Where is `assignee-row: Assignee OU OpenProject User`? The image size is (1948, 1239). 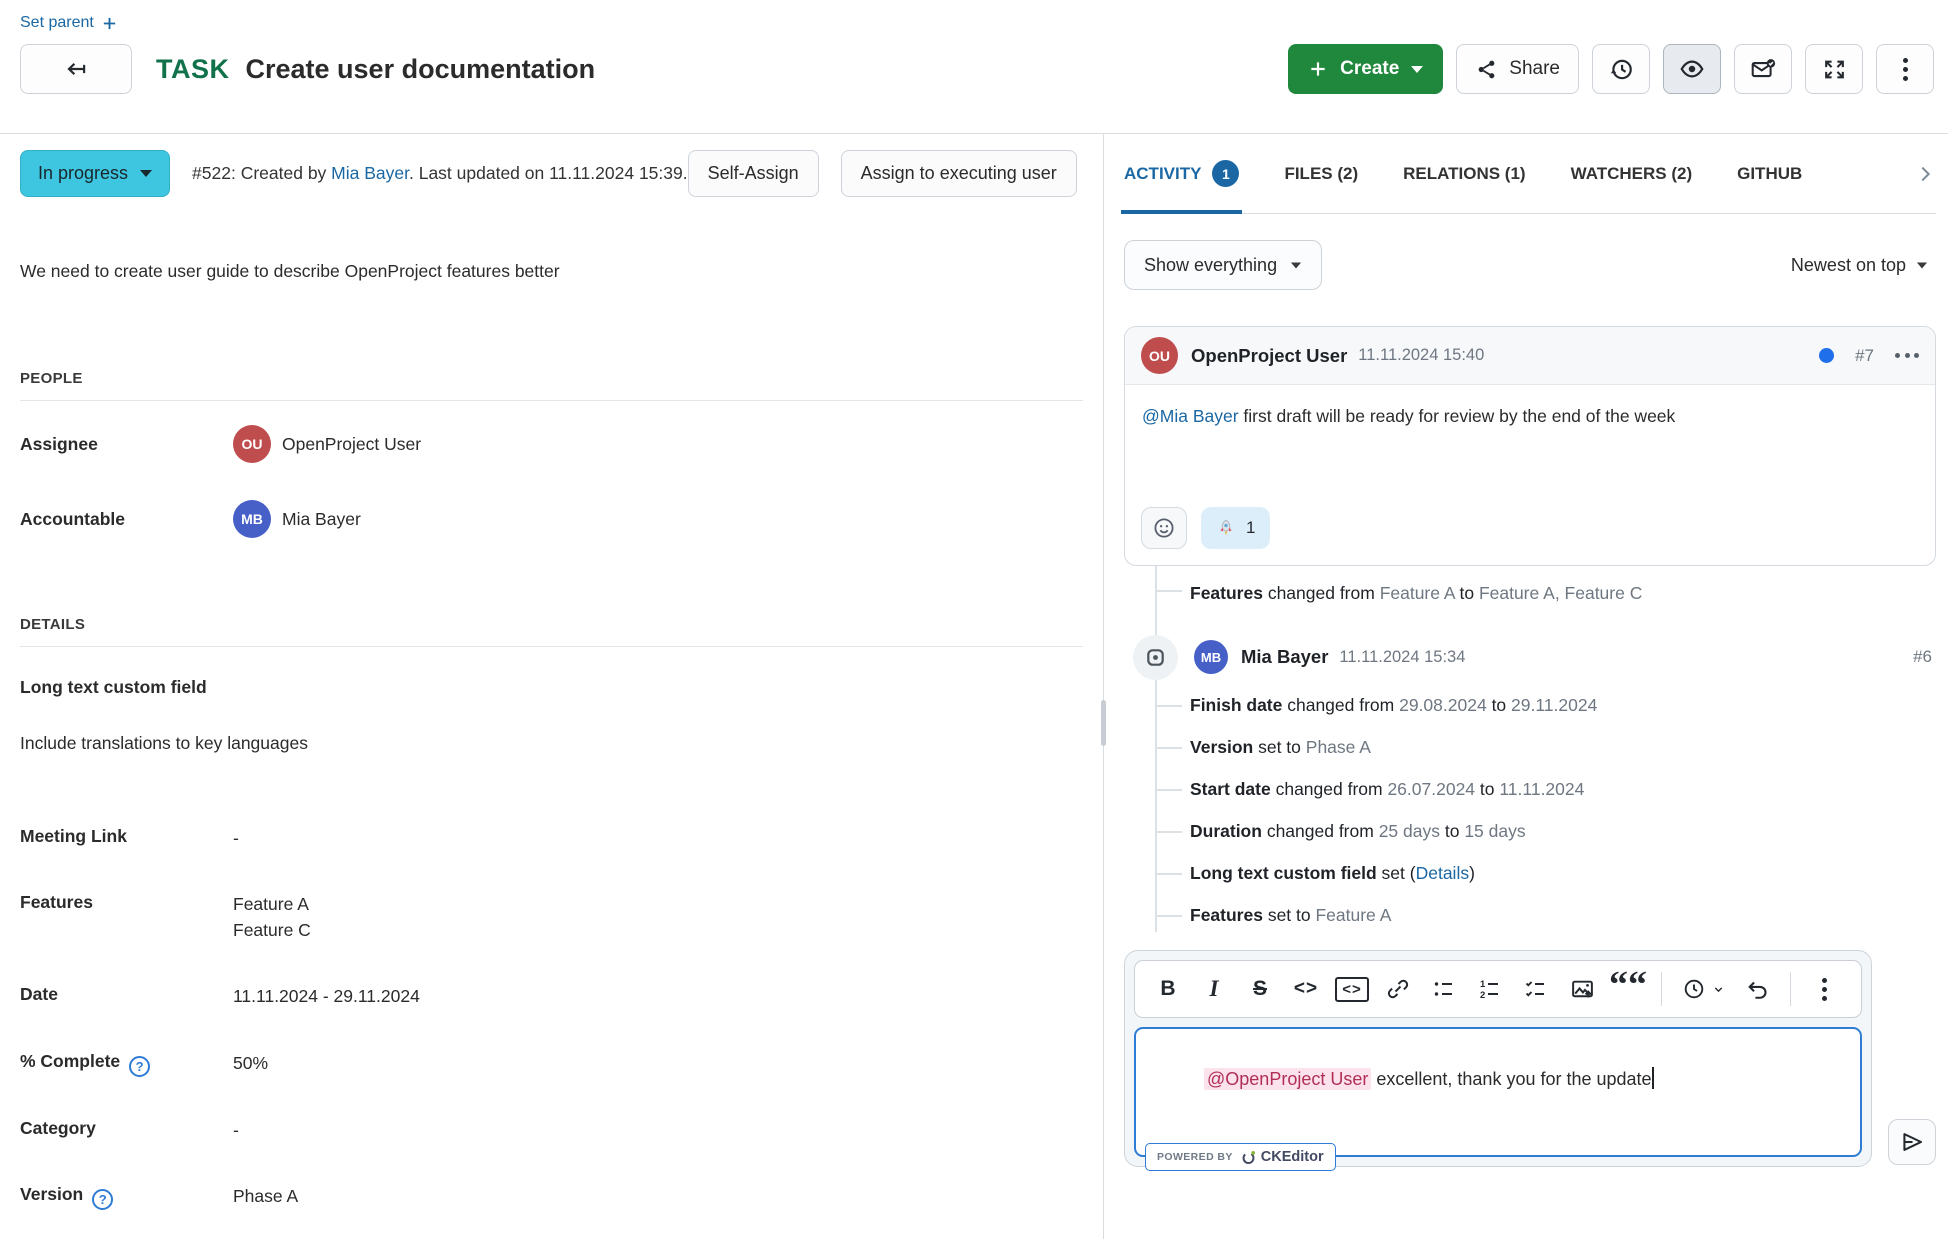 assignee-row: Assignee OU OpenProject User is located at coordinates (551, 444).